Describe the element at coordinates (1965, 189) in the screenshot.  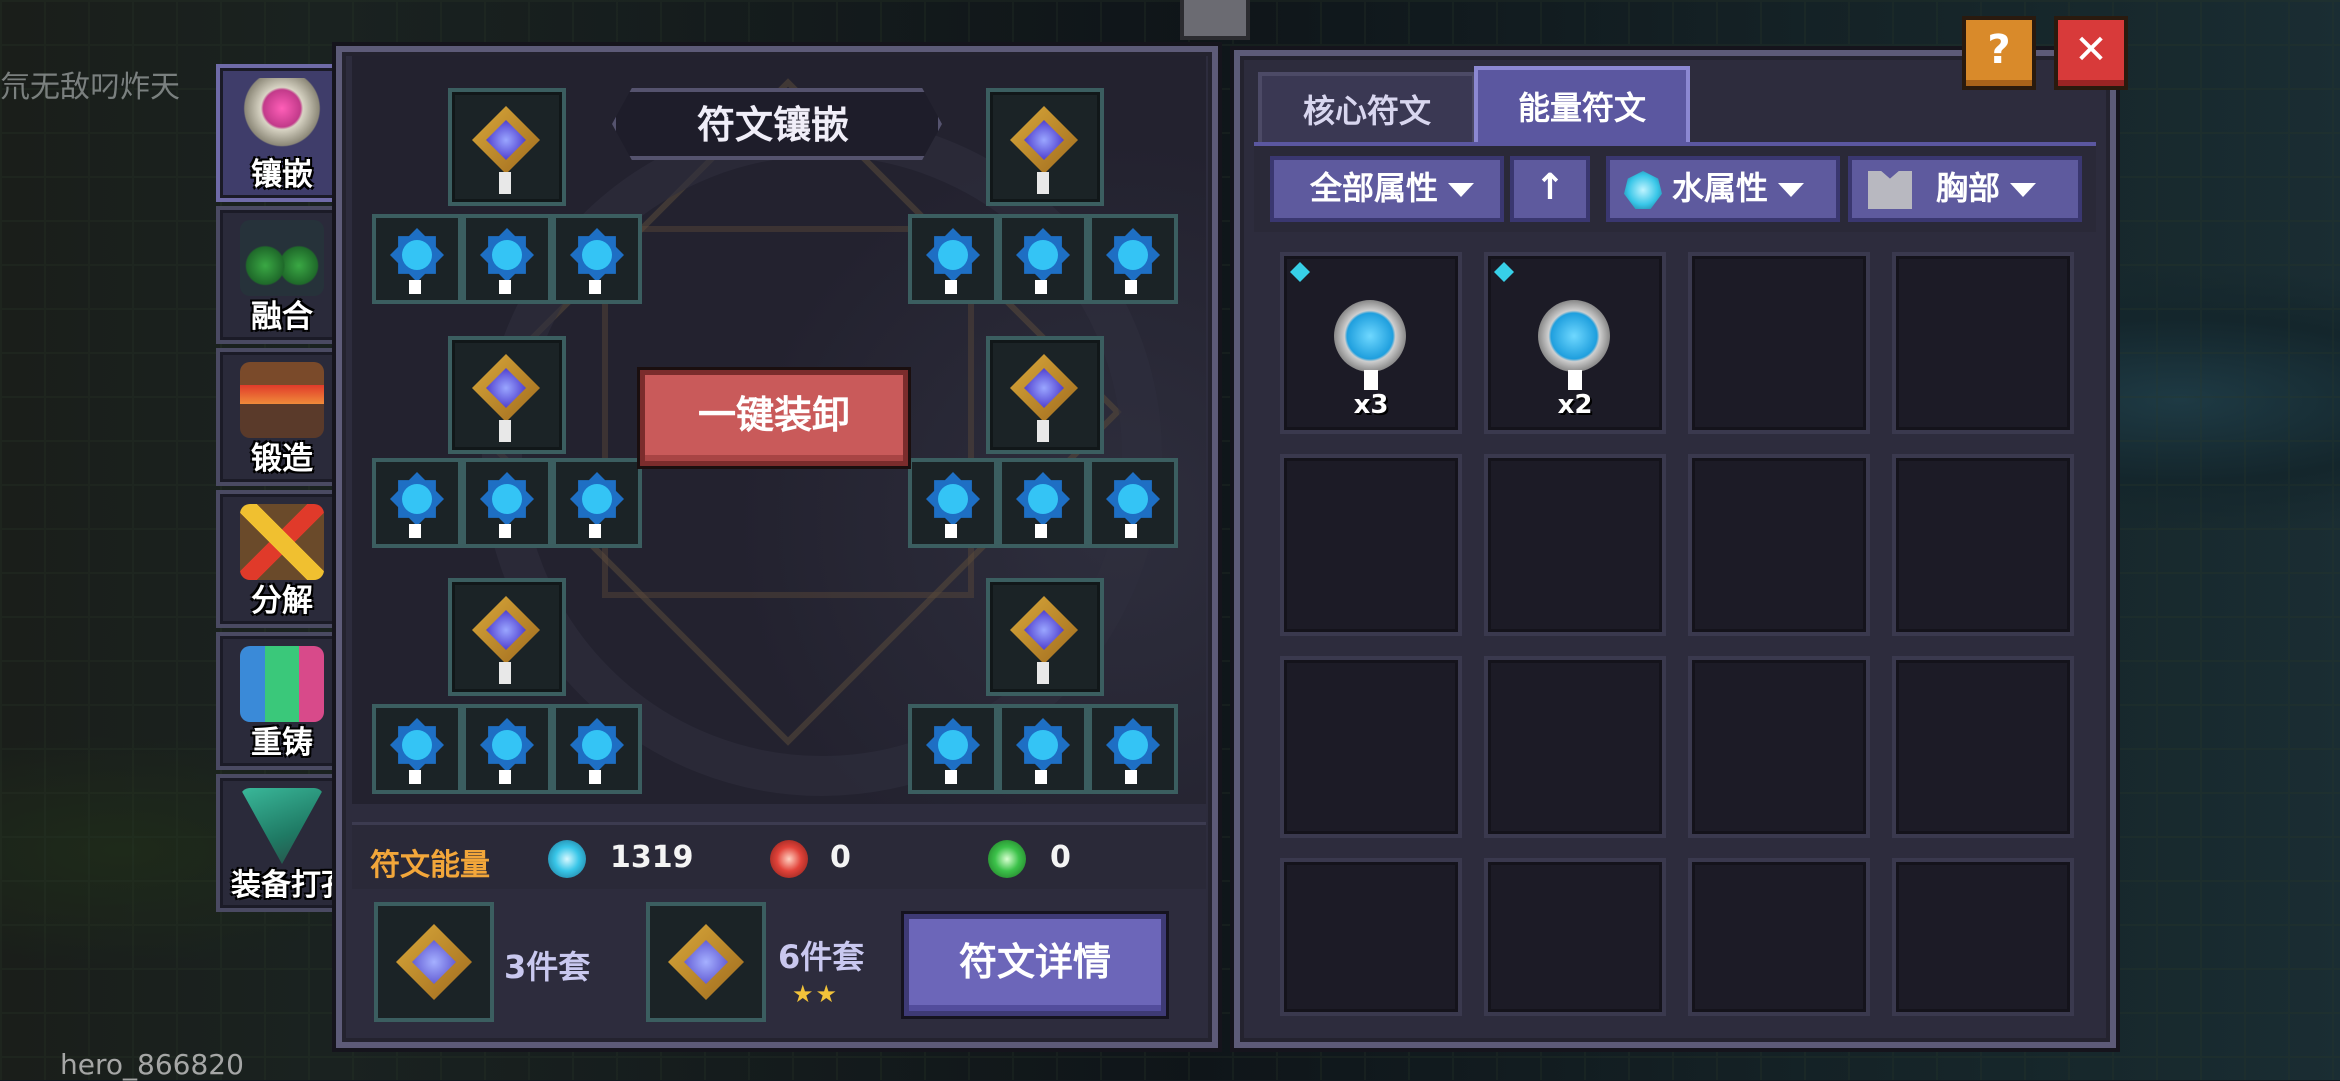
I see `slot-filter-dropdown: 胸部` at that location.